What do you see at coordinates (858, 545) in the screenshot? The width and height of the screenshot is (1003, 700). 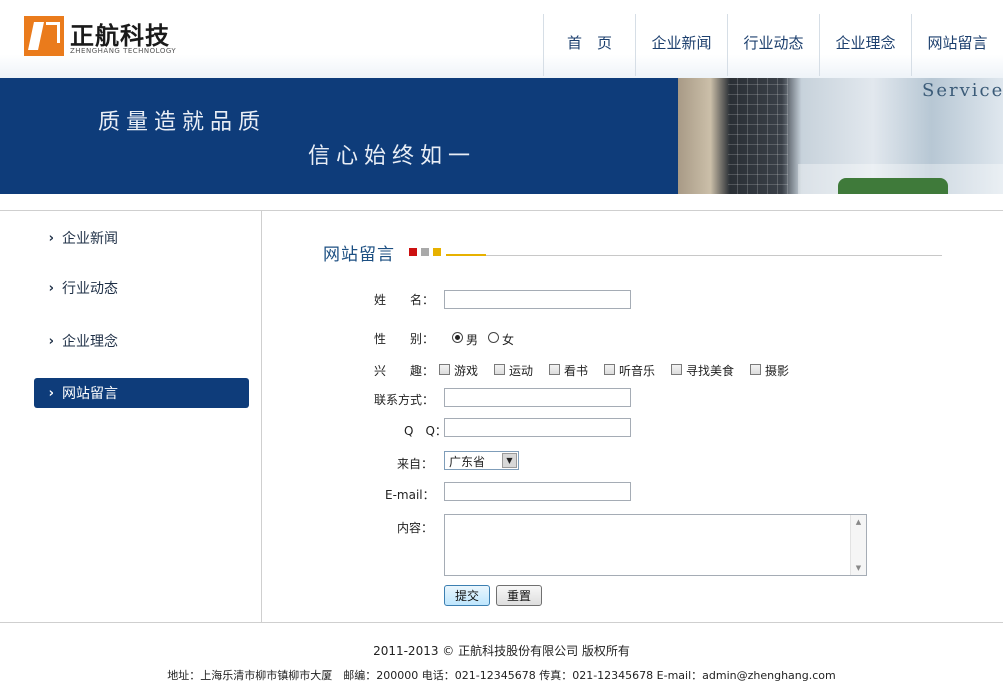 I see `textarea-scrollbar: ▲ ▼` at bounding box center [858, 545].